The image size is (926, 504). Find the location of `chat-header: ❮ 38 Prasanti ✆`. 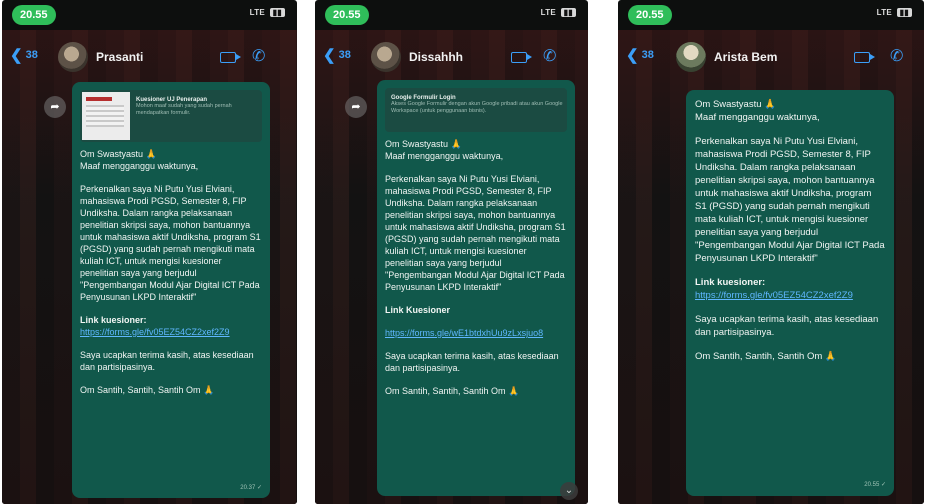

chat-header: ❮ 38 Prasanti ✆ is located at coordinates (149, 58).